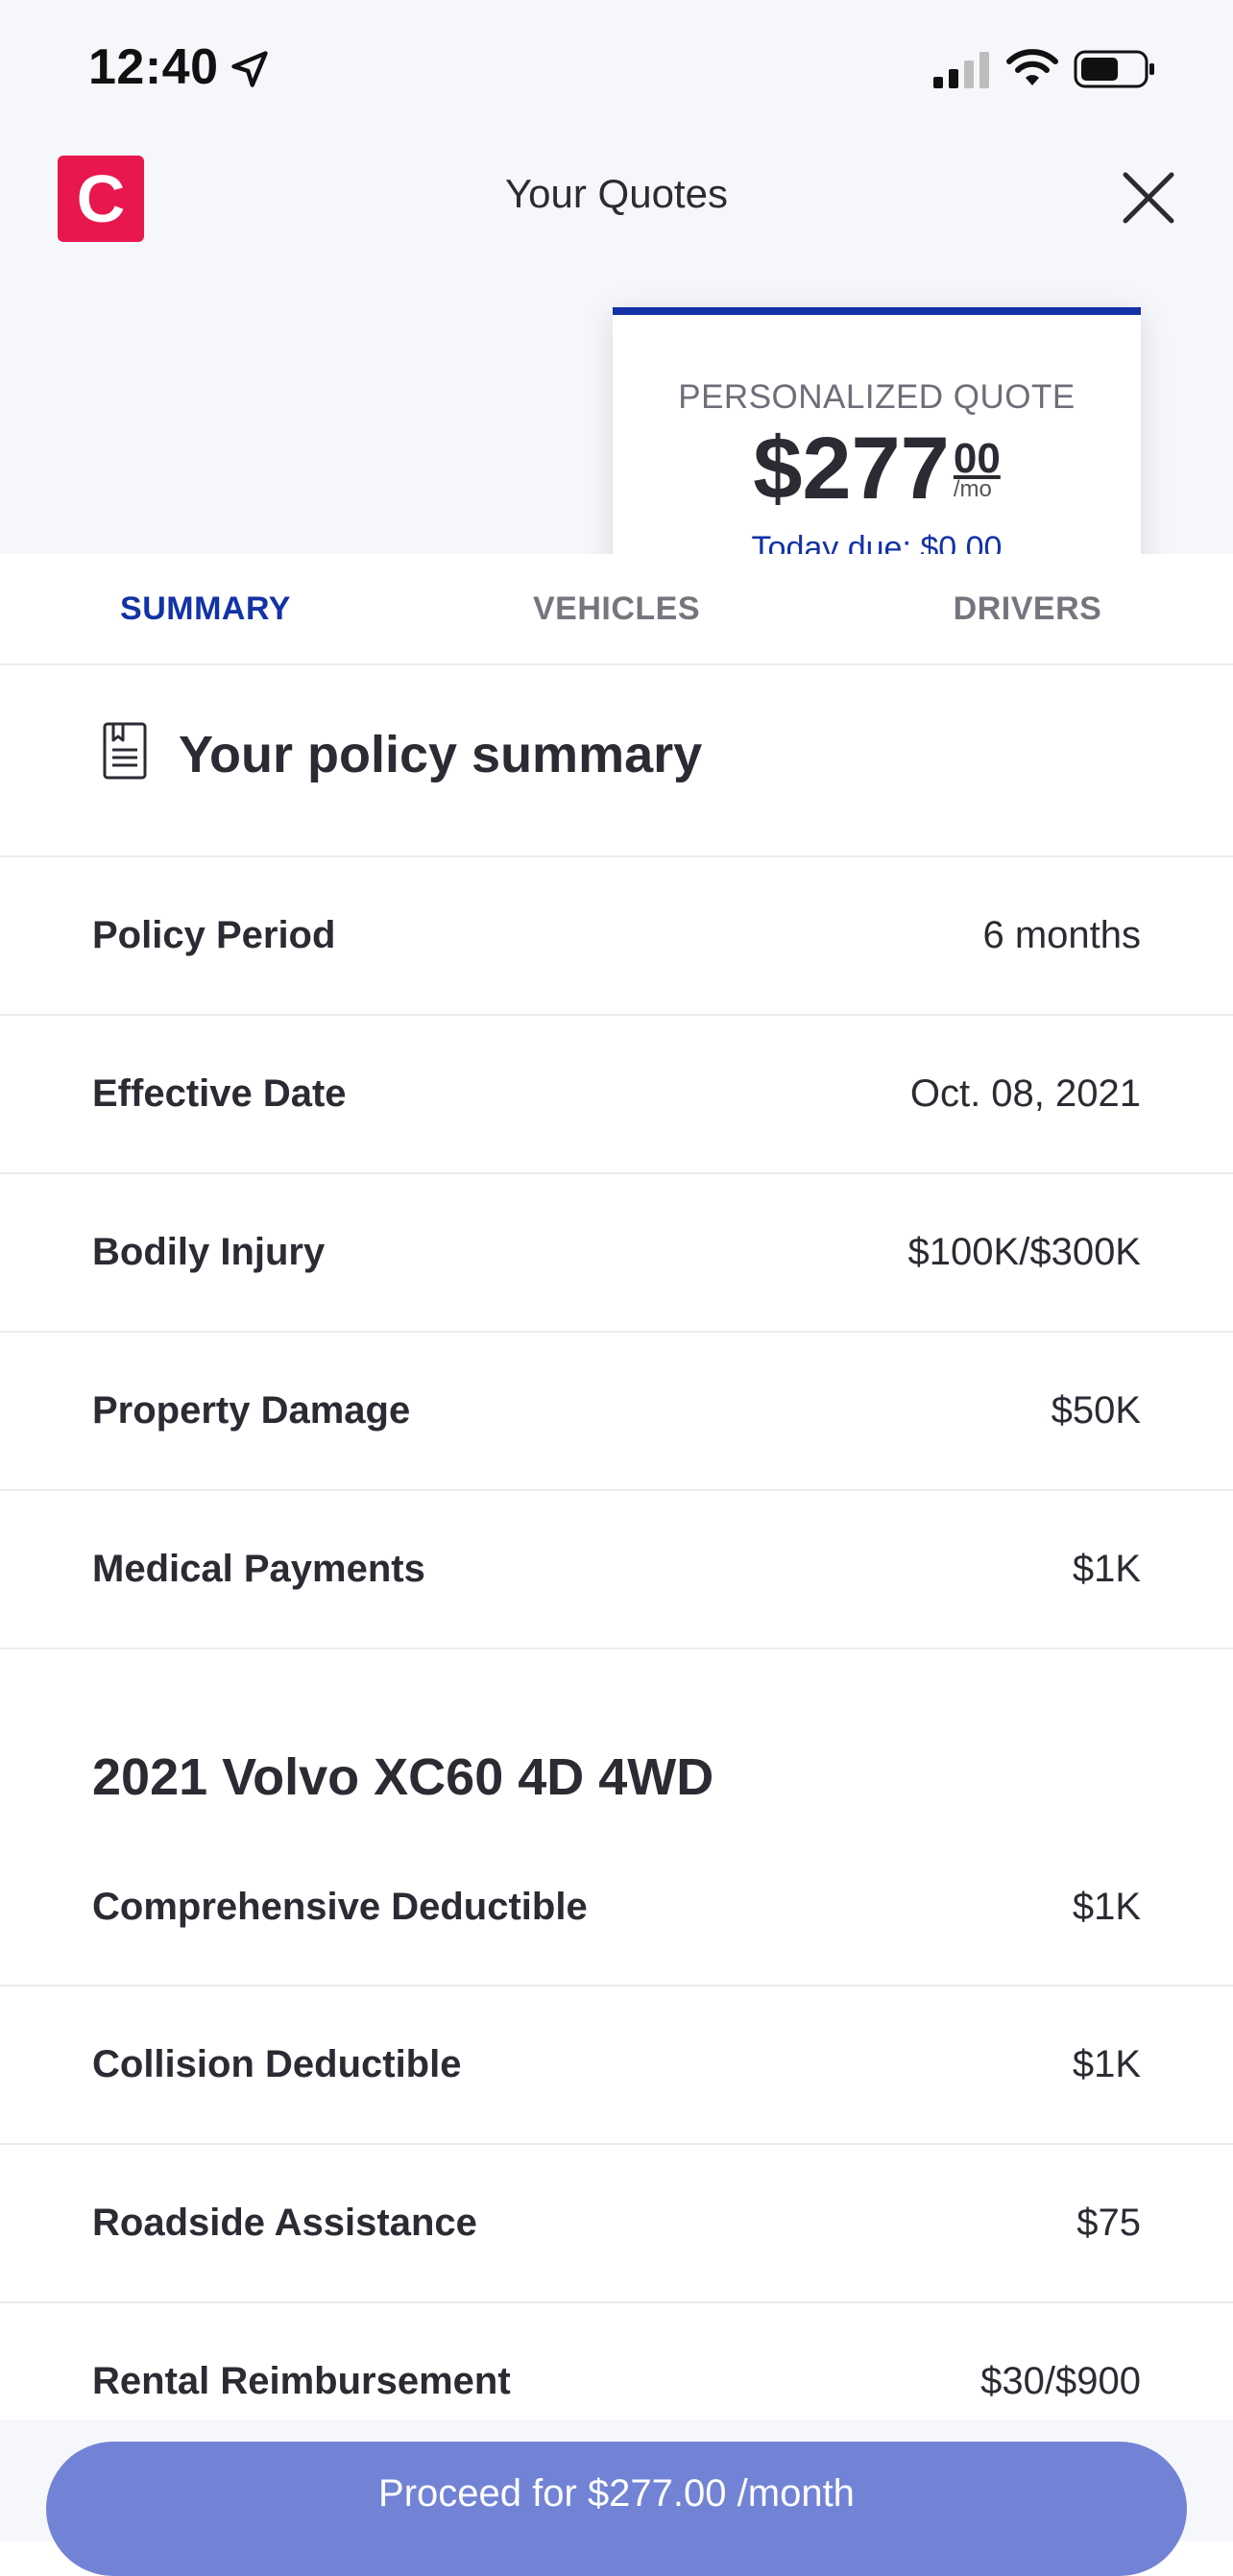 The image size is (1233, 2576). What do you see at coordinates (616, 1253) in the screenshot?
I see `summary-row-bodily-injury: Bodily Injury $100K/$300K` at bounding box center [616, 1253].